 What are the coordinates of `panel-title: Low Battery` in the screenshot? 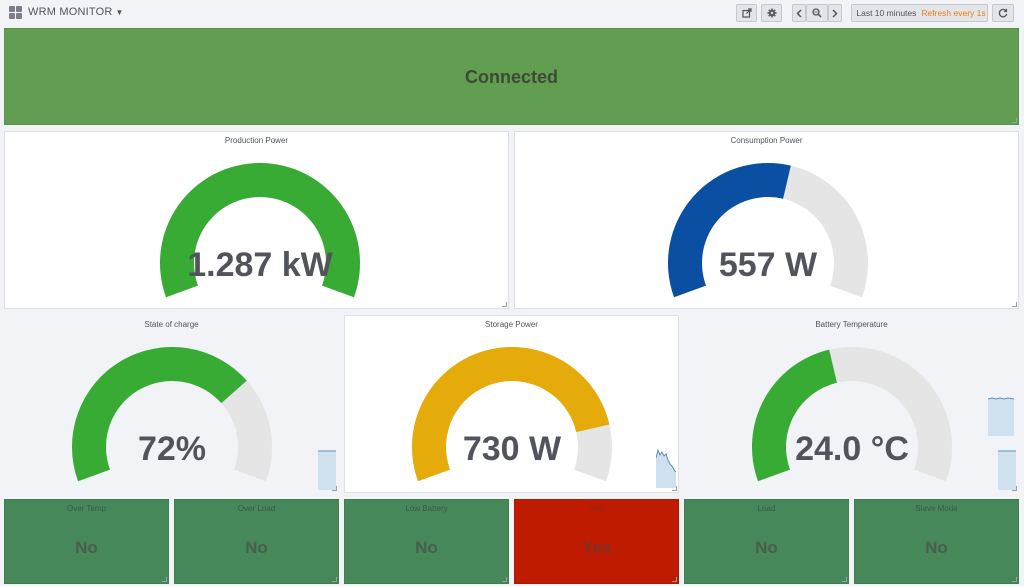 It's located at (426, 508).